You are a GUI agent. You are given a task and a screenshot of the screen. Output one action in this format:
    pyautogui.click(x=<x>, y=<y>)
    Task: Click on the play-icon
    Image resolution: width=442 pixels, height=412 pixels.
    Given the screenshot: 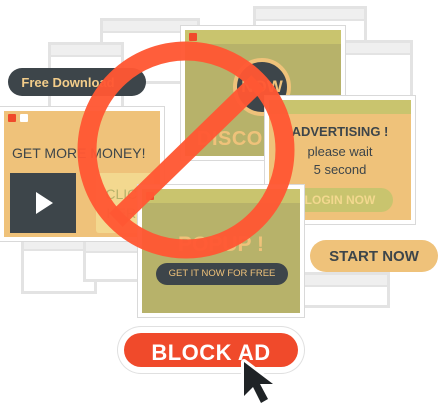 What is the action you would take?
    pyautogui.click(x=44, y=203)
    